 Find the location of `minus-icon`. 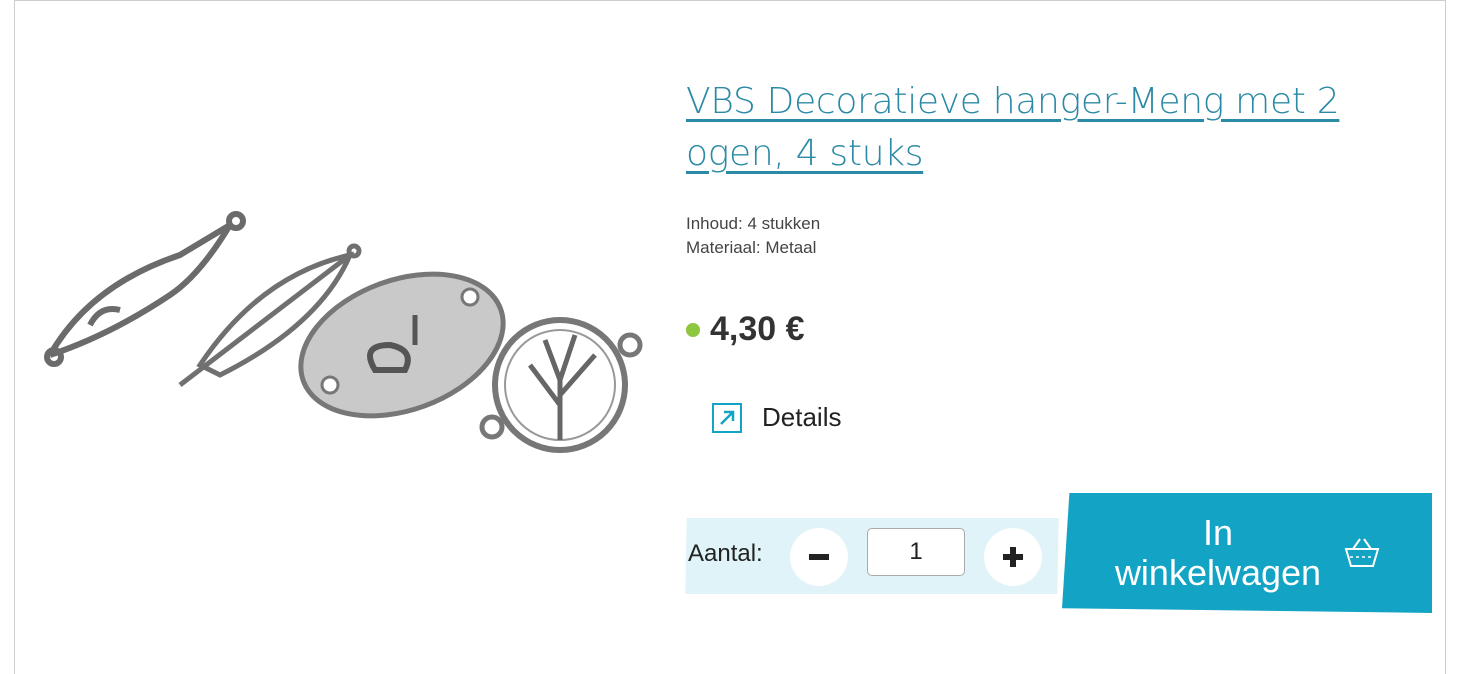

minus-icon is located at coordinates (819, 557).